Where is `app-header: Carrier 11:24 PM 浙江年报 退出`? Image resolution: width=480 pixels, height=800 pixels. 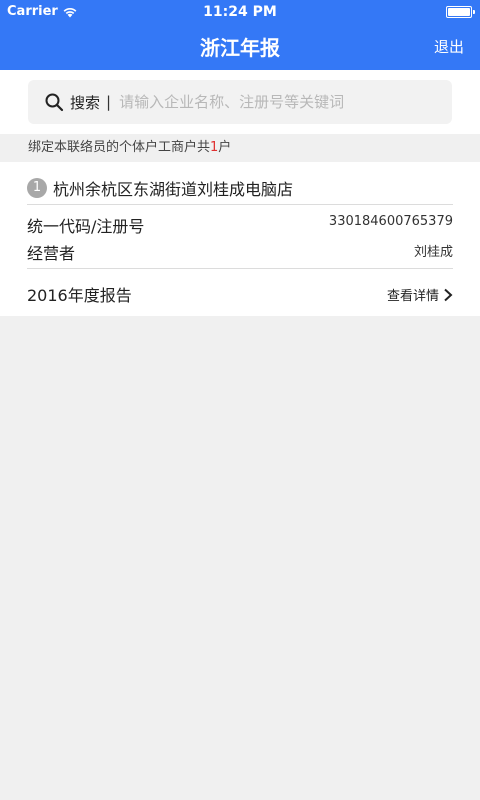 app-header: Carrier 11:24 PM 浙江年报 退出 is located at coordinates (240, 35).